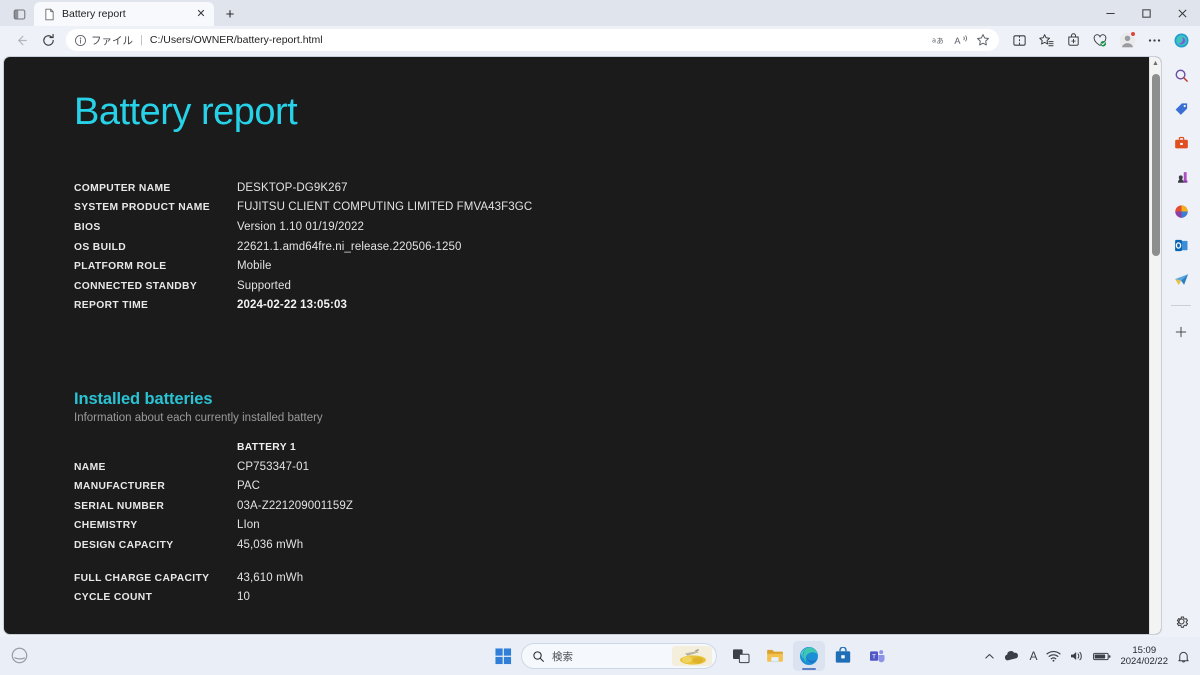  What do you see at coordinates (1012, 656) in the screenshot?
I see `cloud-icon` at bounding box center [1012, 656].